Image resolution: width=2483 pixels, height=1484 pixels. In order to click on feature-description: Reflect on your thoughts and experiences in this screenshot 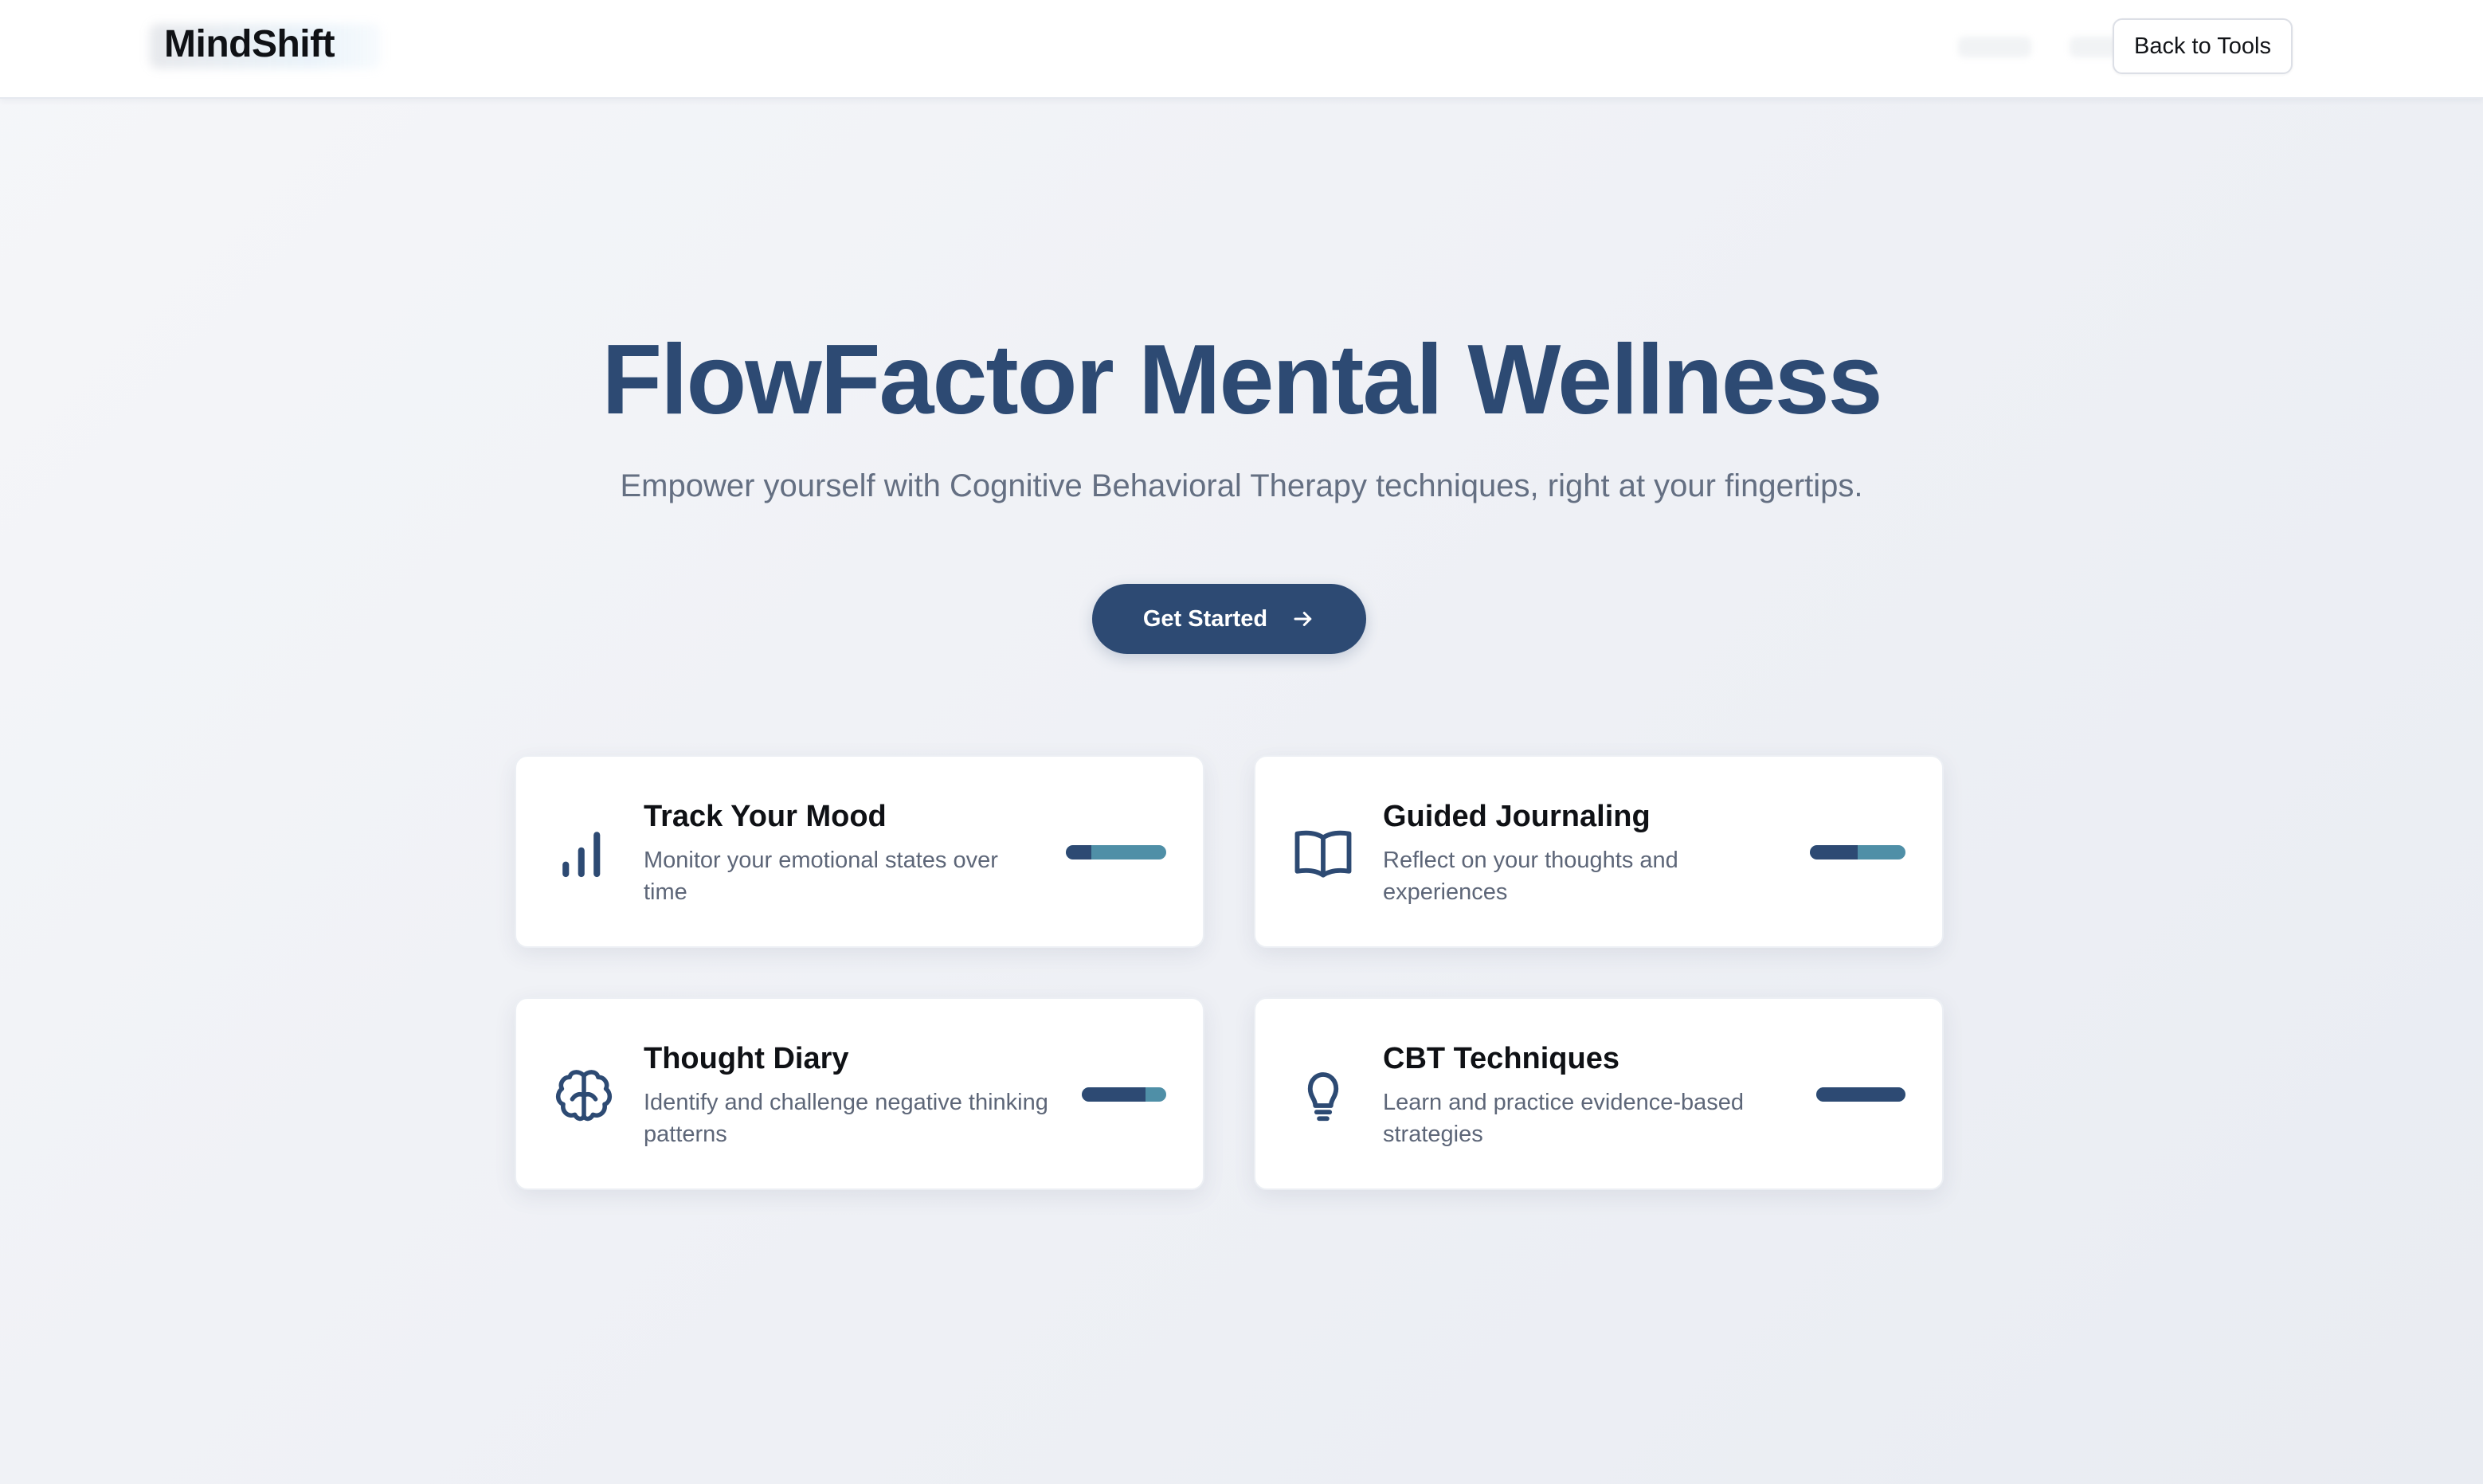, I will do `click(1531, 877)`.